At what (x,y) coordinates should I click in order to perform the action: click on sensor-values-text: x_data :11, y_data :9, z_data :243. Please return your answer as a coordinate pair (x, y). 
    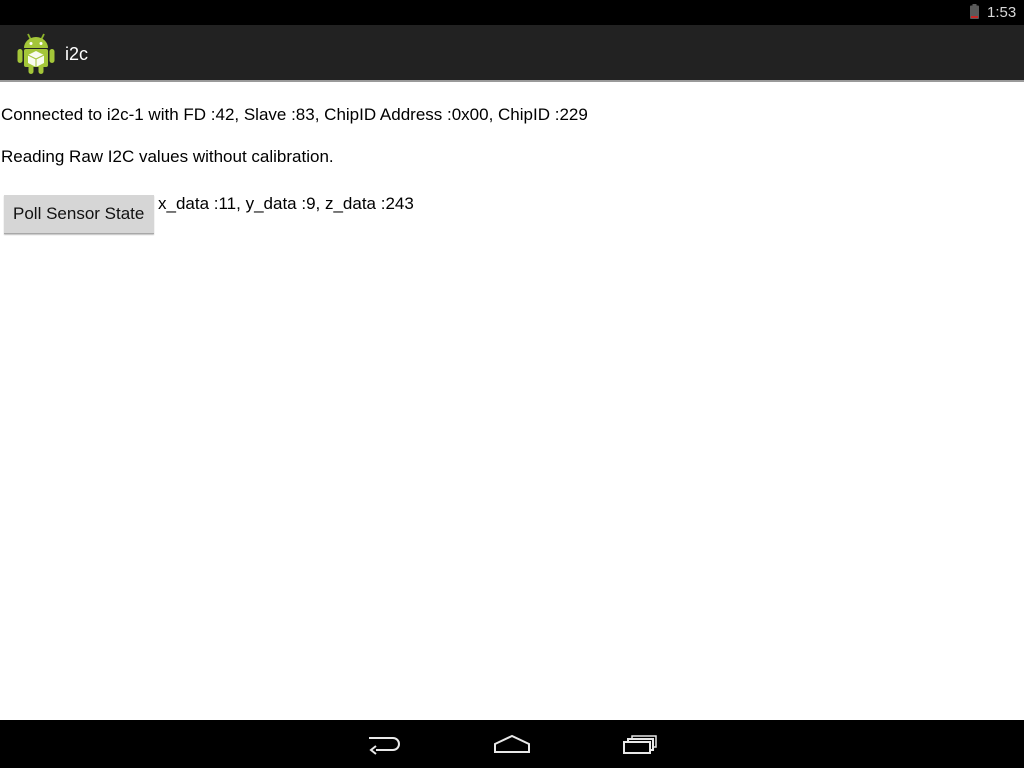
    Looking at the image, I should click on (286, 203).